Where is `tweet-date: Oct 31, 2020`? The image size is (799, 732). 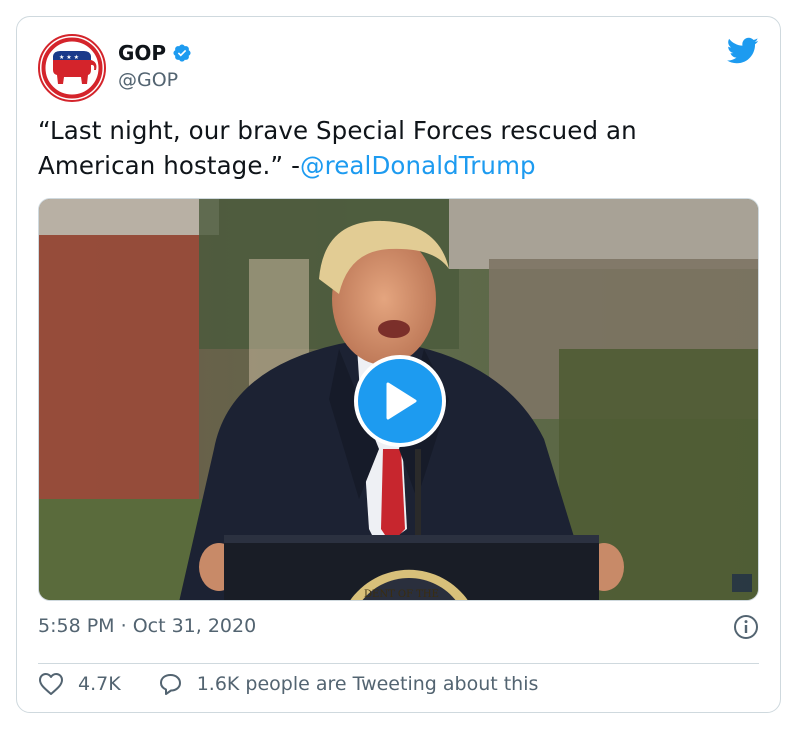
tweet-date: Oct 31, 2020 is located at coordinates (195, 626).